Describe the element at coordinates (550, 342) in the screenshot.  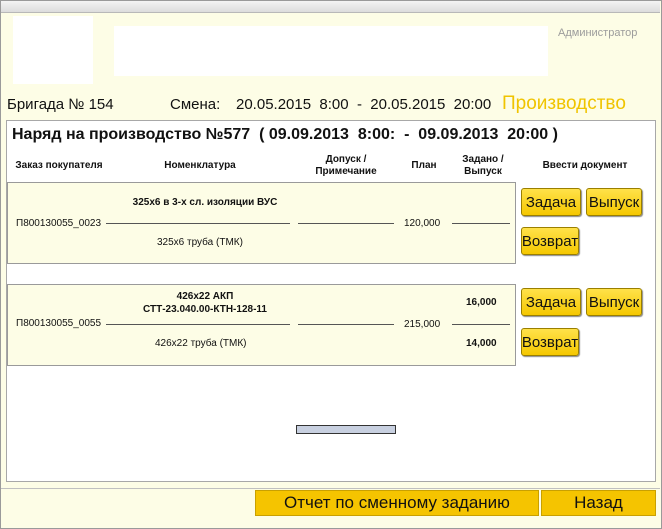
I see `row2-return-button: Возврат` at that location.